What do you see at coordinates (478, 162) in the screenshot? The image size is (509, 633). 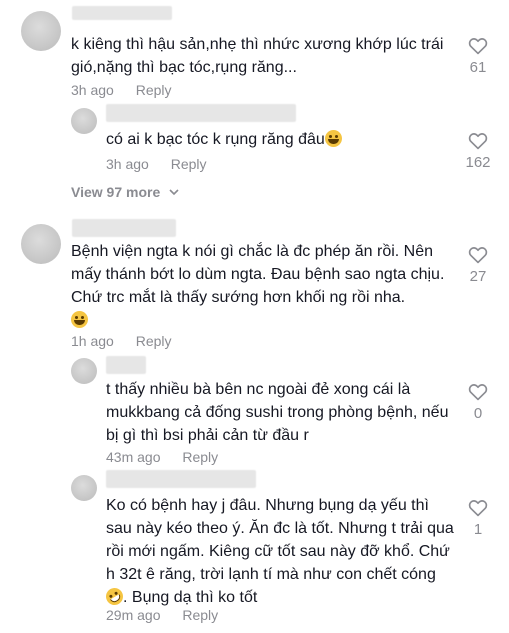 I see `like-count: 162` at bounding box center [478, 162].